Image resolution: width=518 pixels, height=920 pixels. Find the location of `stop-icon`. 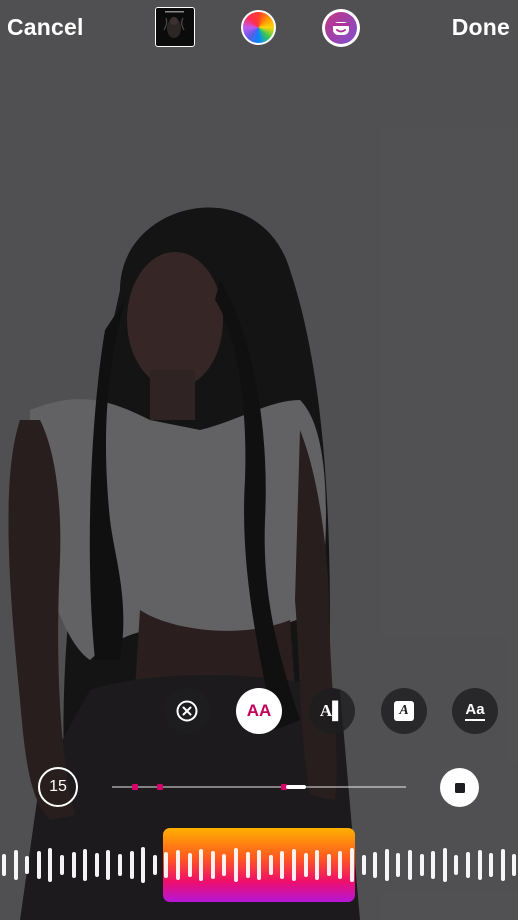

stop-icon is located at coordinates (459, 787).